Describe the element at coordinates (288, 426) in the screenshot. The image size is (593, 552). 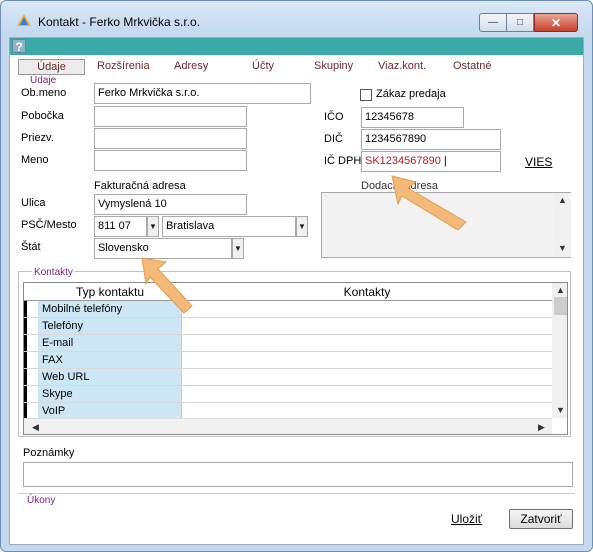
I see `grid-horizontal-scrollbar: ◀ ▶` at that location.